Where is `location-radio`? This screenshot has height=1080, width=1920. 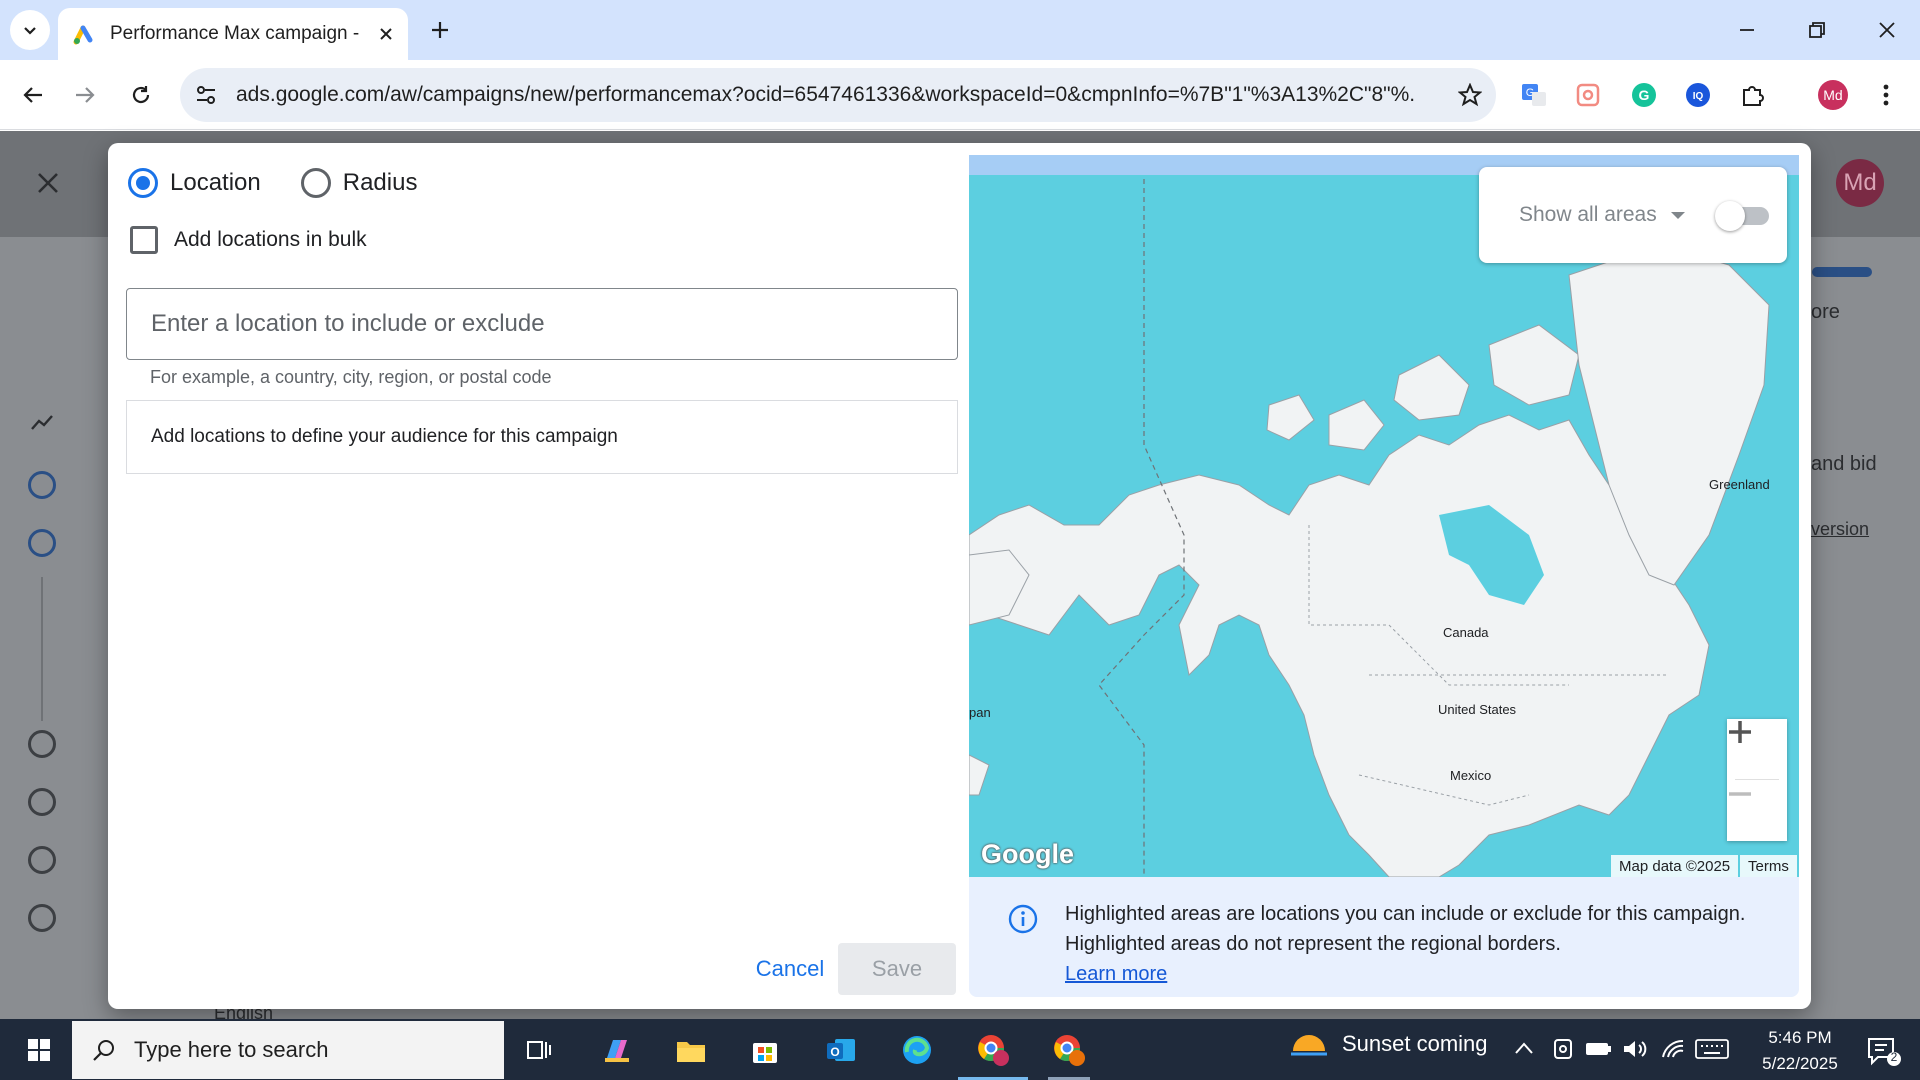 location-radio is located at coordinates (143, 183).